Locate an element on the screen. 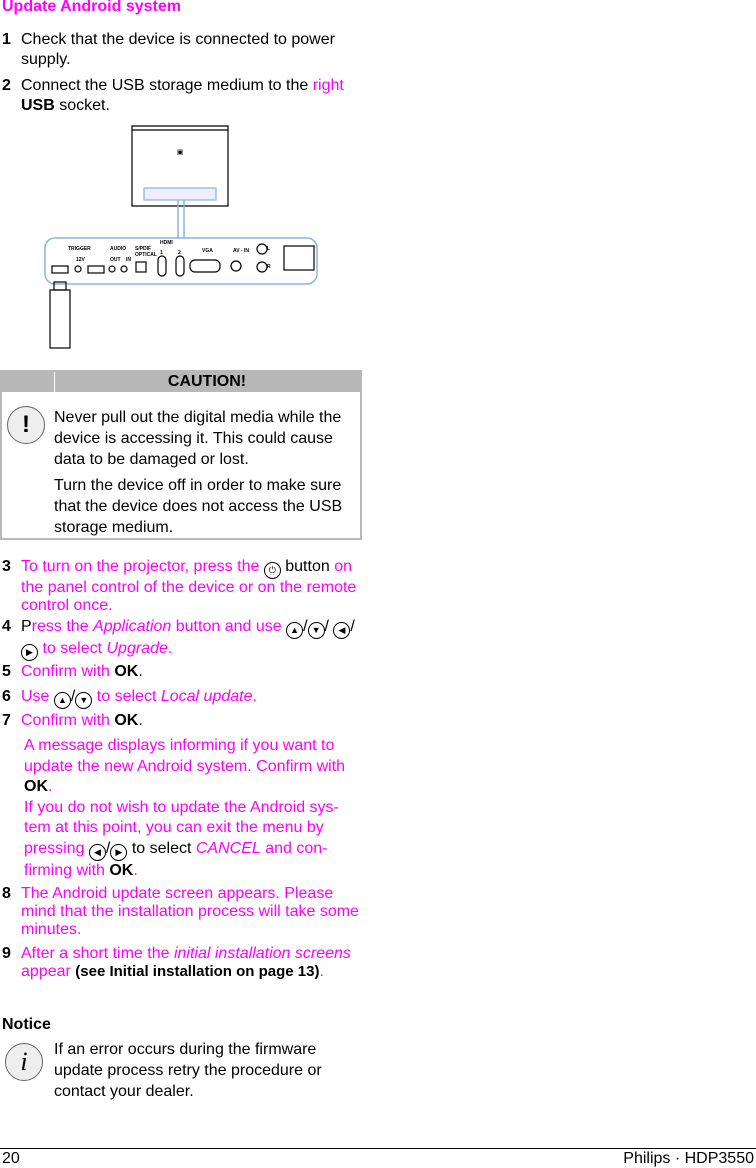 The height and width of the screenshot is (1168, 756). step-text: button and use is located at coordinates (229, 626).